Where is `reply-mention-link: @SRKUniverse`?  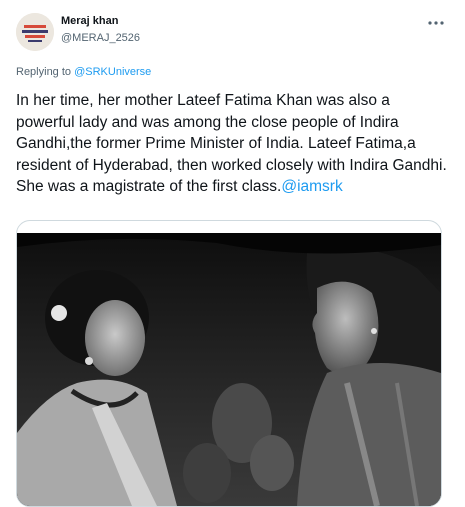
reply-mention-link: @SRKUniverse is located at coordinates (112, 72).